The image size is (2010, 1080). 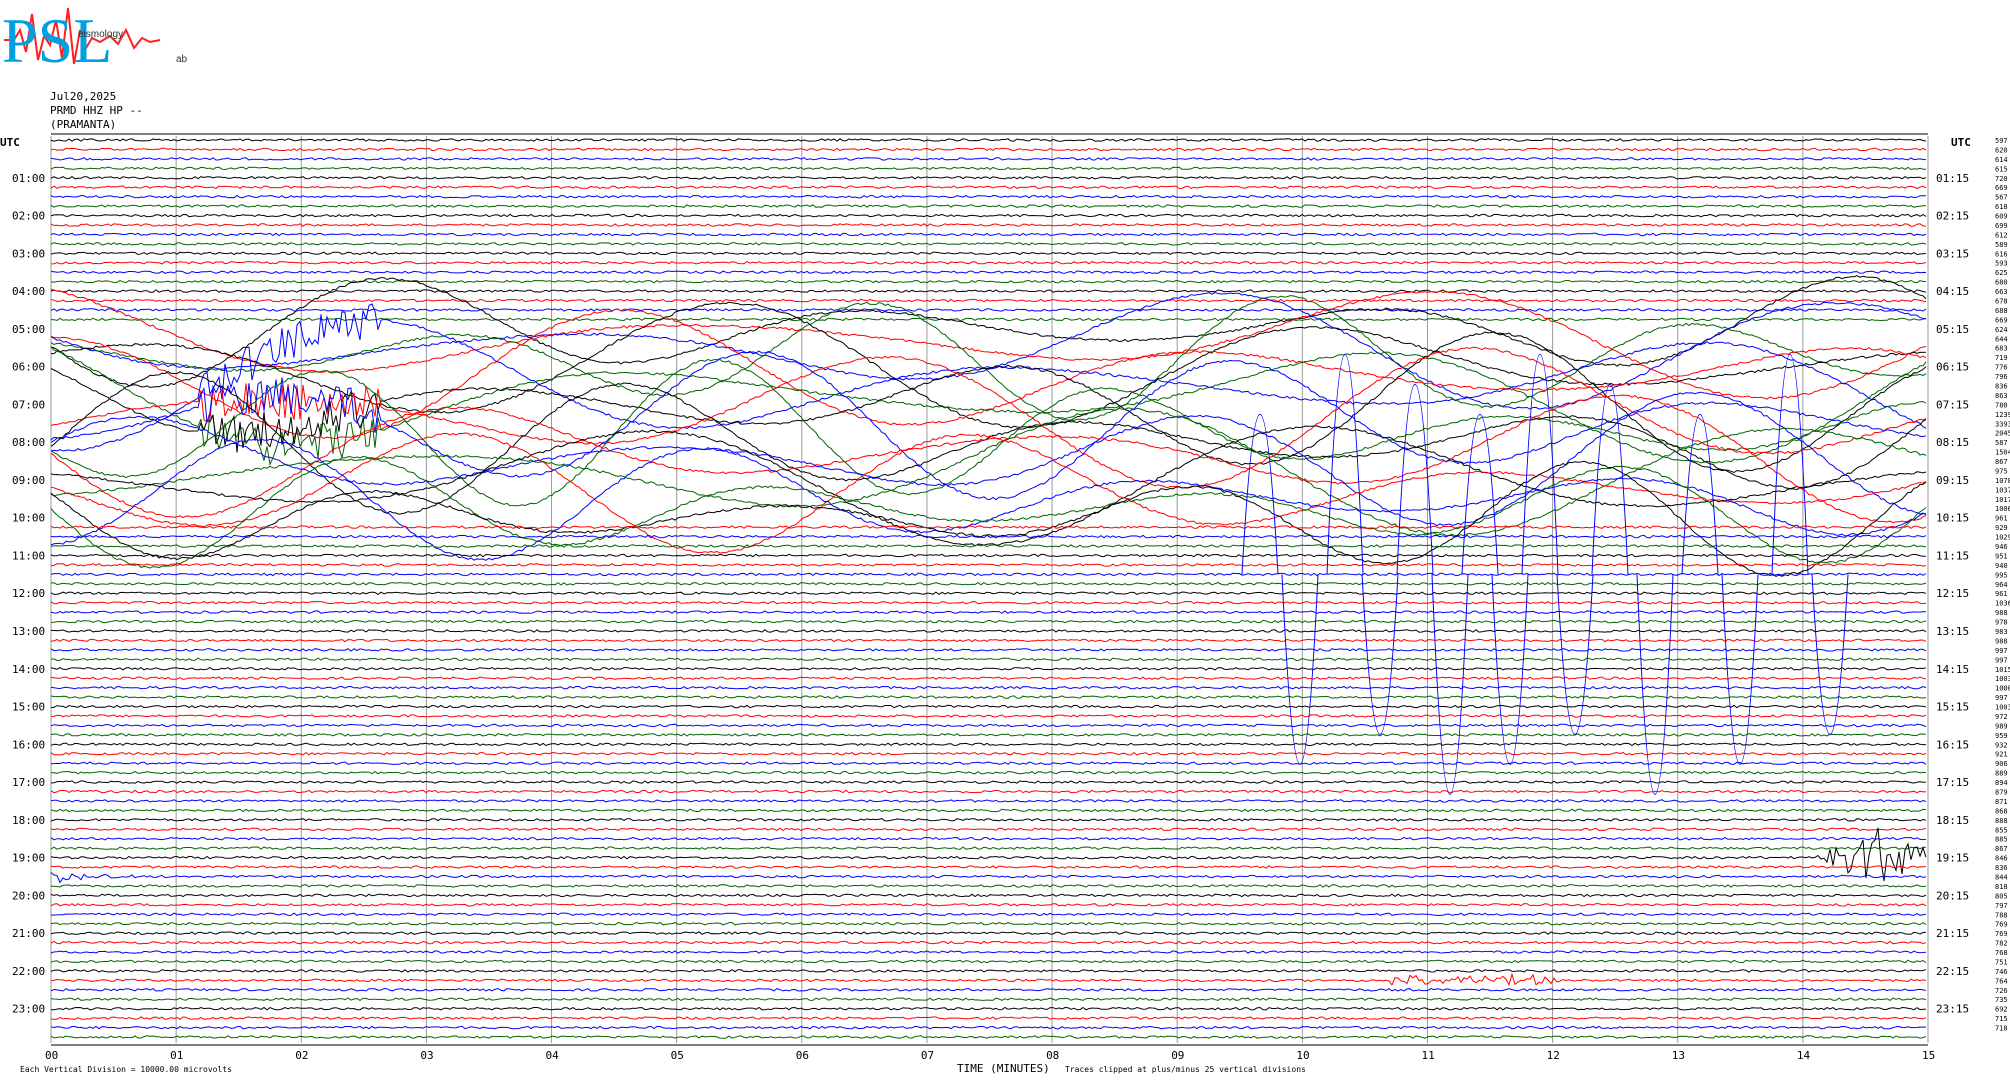 What do you see at coordinates (28, 933) in the screenshot?
I see `hour-label-left: 21:00` at bounding box center [28, 933].